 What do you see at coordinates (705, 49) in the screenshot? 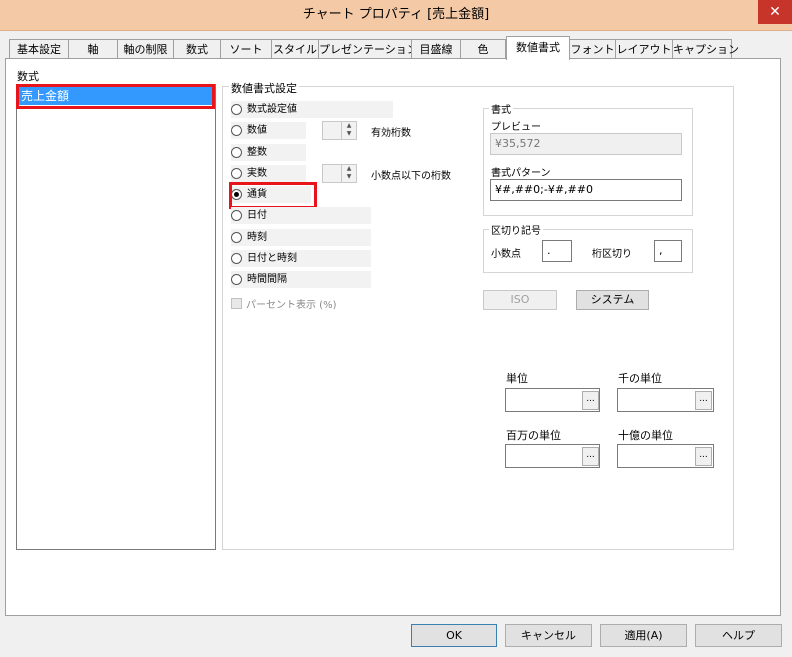
I see `tab-caption: キャプション` at bounding box center [705, 49].